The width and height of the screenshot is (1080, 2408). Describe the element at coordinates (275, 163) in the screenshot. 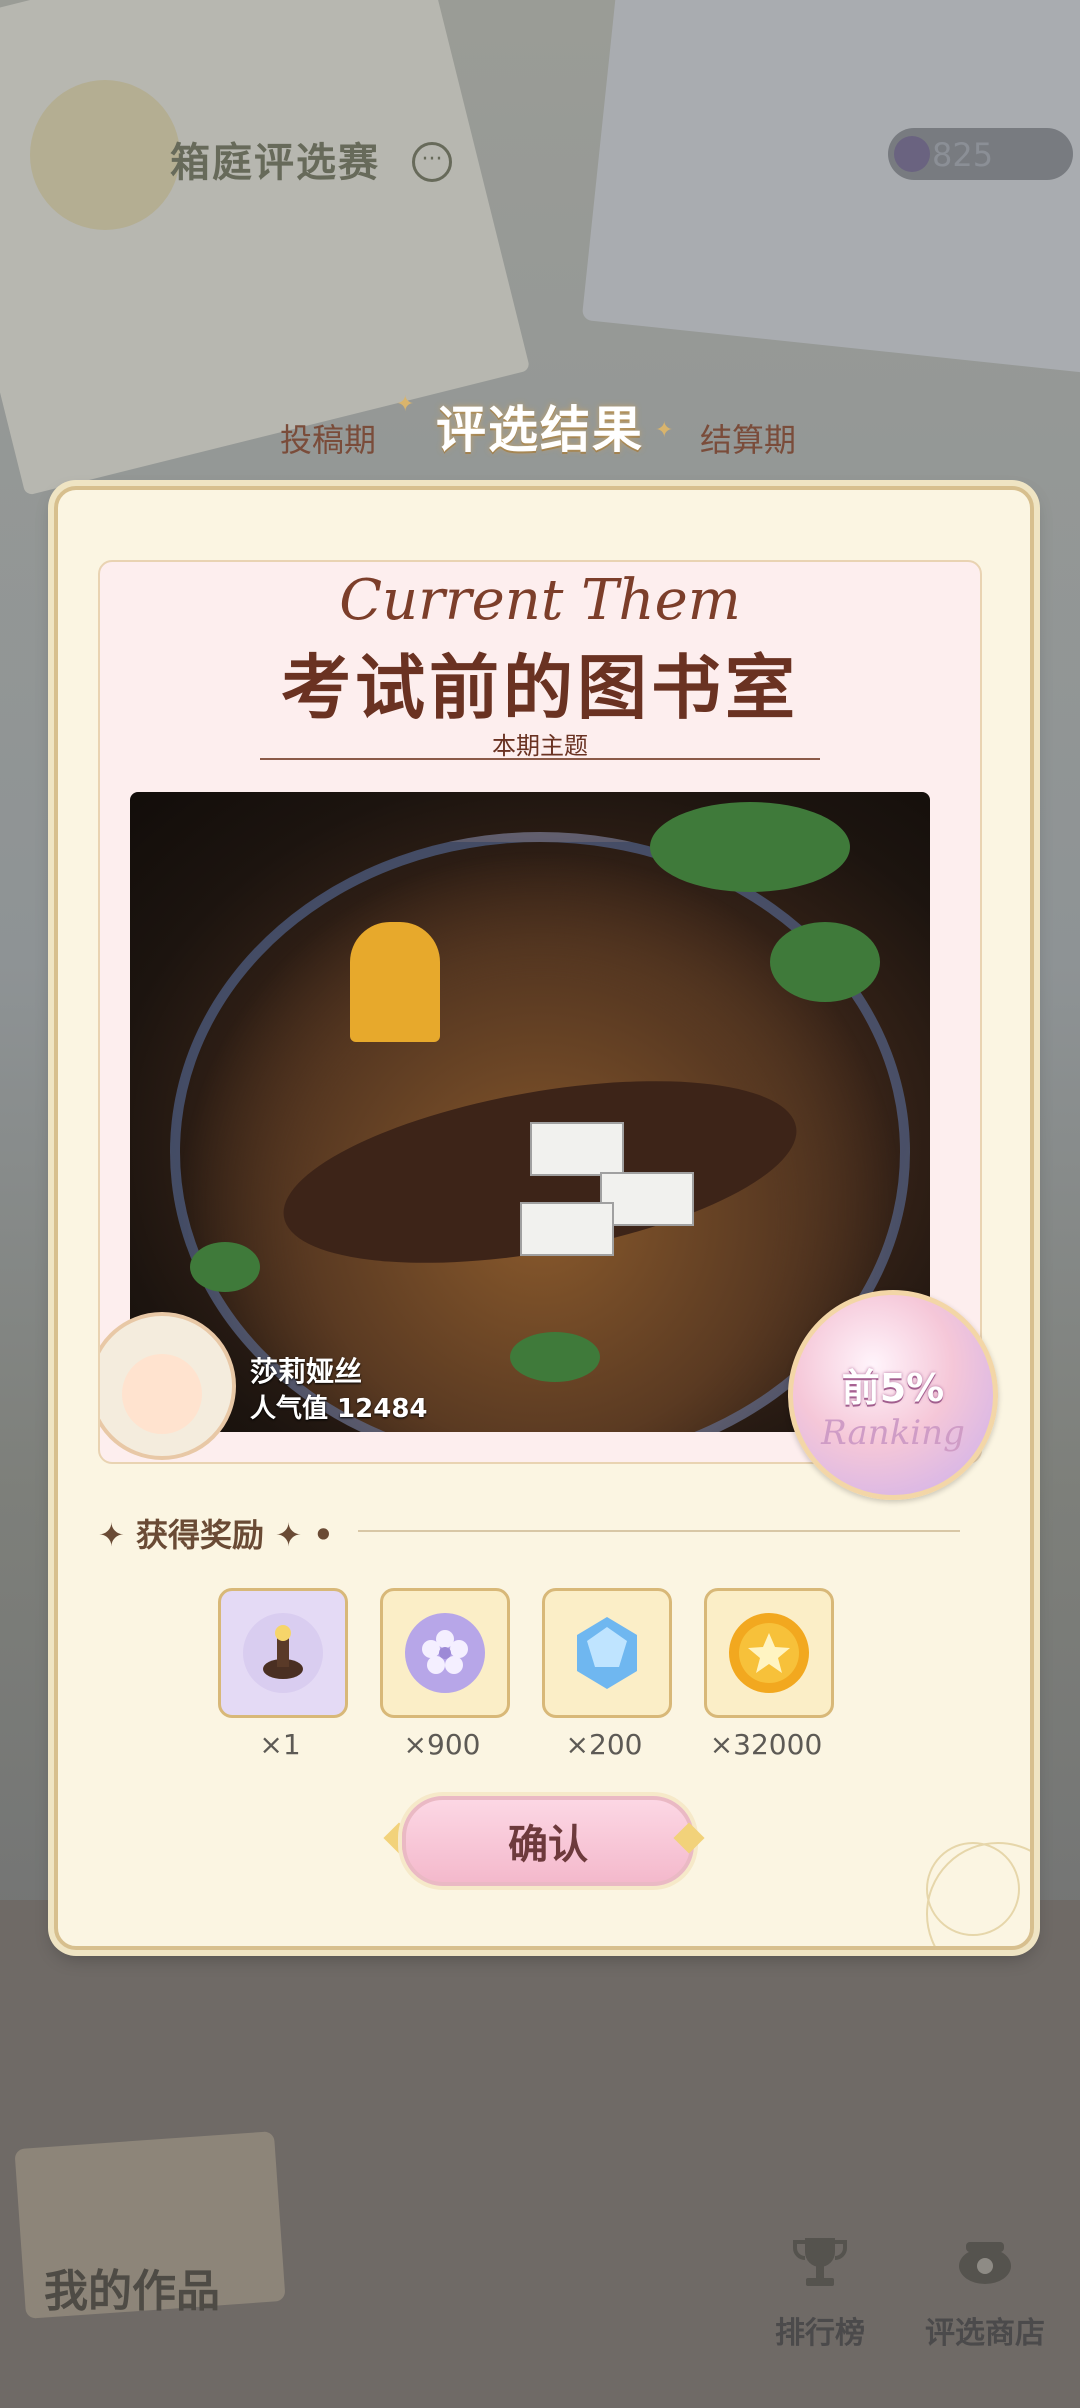

I see `page-title: 箱庭评选赛` at that location.